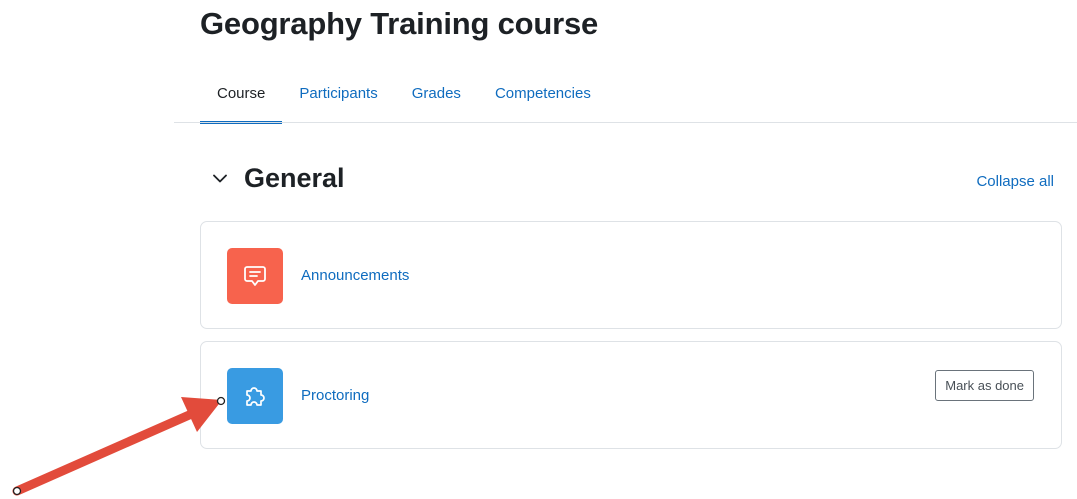  Describe the element at coordinates (543, 93) in the screenshot. I see `tab-competencies: Competencies` at that location.